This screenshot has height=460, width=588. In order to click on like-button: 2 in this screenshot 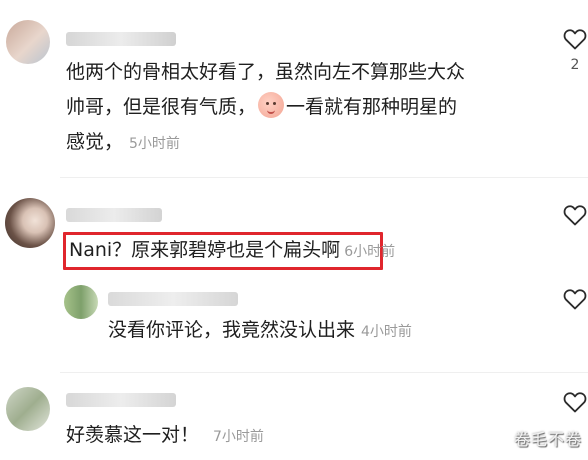, I will do `click(575, 50)`.